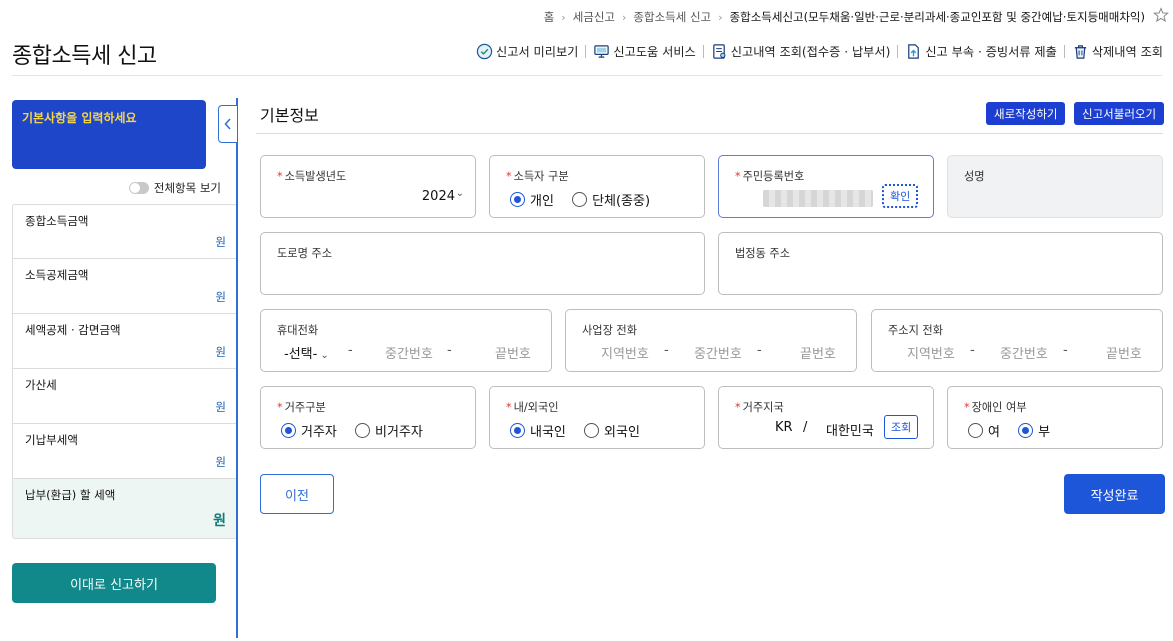 Image resolution: width=1173 pixels, height=641 pixels. I want to click on sidebar-collapse-button, so click(227, 124).